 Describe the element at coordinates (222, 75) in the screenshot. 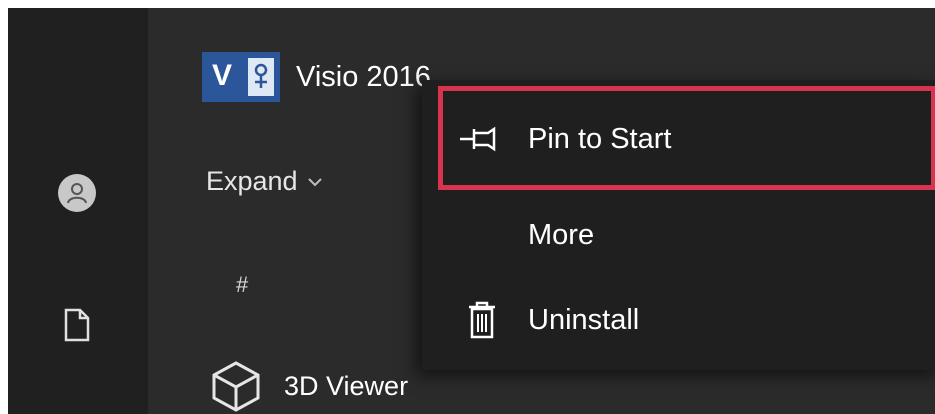

I see `visio-tile-letter: V` at that location.